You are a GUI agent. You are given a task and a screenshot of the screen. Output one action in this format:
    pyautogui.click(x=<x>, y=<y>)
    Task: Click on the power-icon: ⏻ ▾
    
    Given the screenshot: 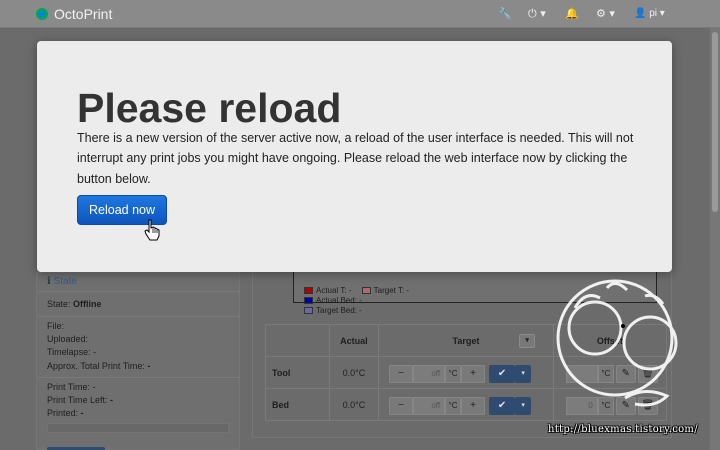 What is the action you would take?
    pyautogui.click(x=537, y=14)
    